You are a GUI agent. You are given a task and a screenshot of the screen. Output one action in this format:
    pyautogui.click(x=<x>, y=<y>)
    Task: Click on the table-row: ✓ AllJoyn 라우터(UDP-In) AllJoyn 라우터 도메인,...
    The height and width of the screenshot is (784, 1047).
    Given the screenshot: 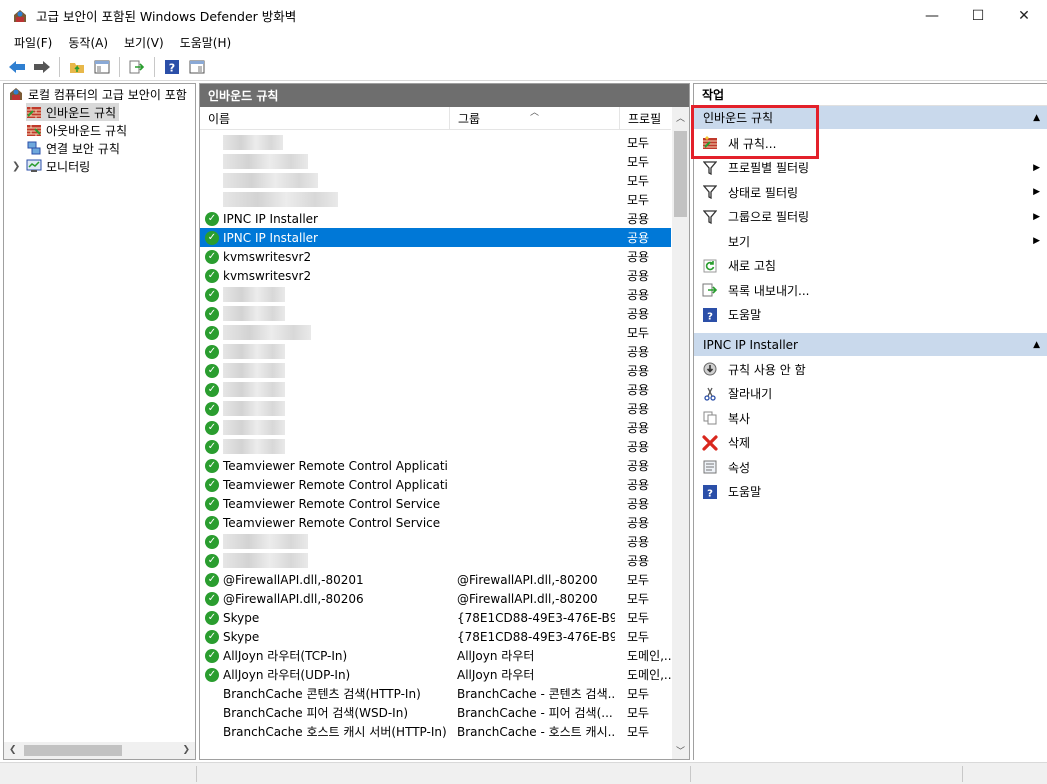 What is the action you would take?
    pyautogui.click(x=435, y=674)
    